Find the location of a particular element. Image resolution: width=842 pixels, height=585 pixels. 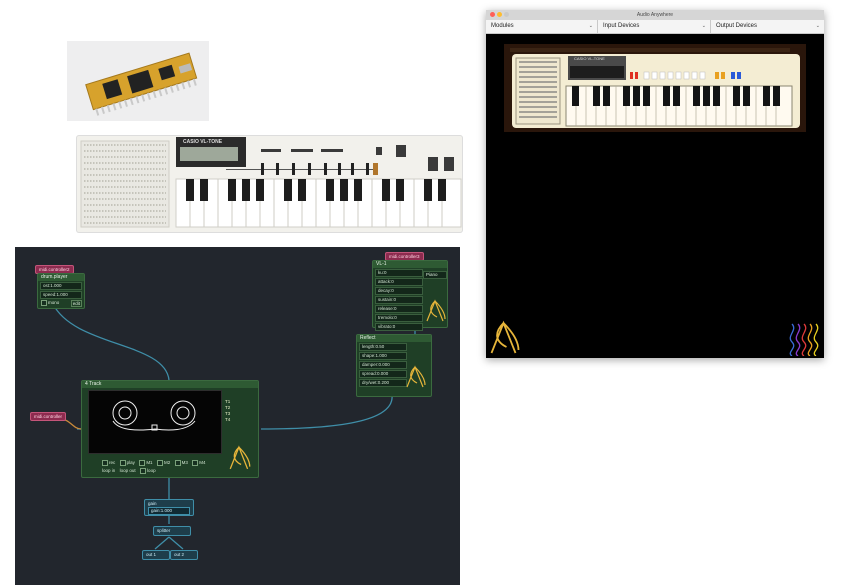

gain-node: gain gain:1.000 is located at coordinates (169, 507).